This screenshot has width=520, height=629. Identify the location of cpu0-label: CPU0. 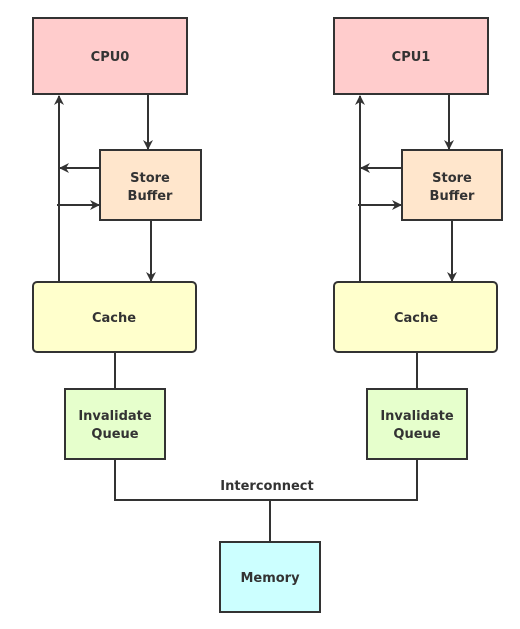
(110, 57).